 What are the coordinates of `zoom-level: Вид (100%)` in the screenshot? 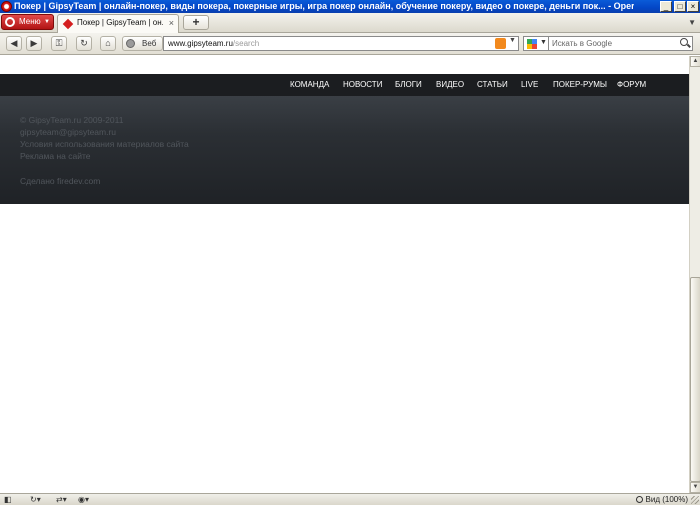 It's located at (667, 499).